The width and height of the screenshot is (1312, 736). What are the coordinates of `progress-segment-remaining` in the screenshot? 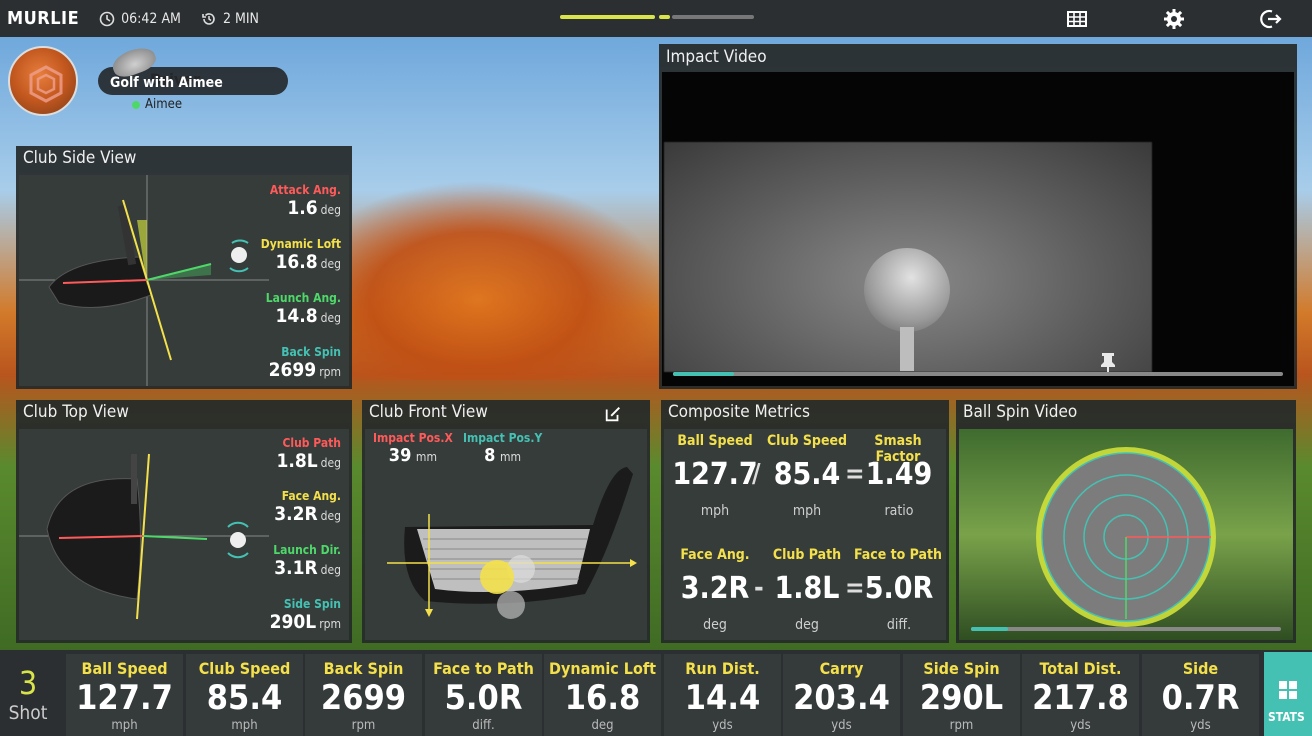 It's located at (713, 17).